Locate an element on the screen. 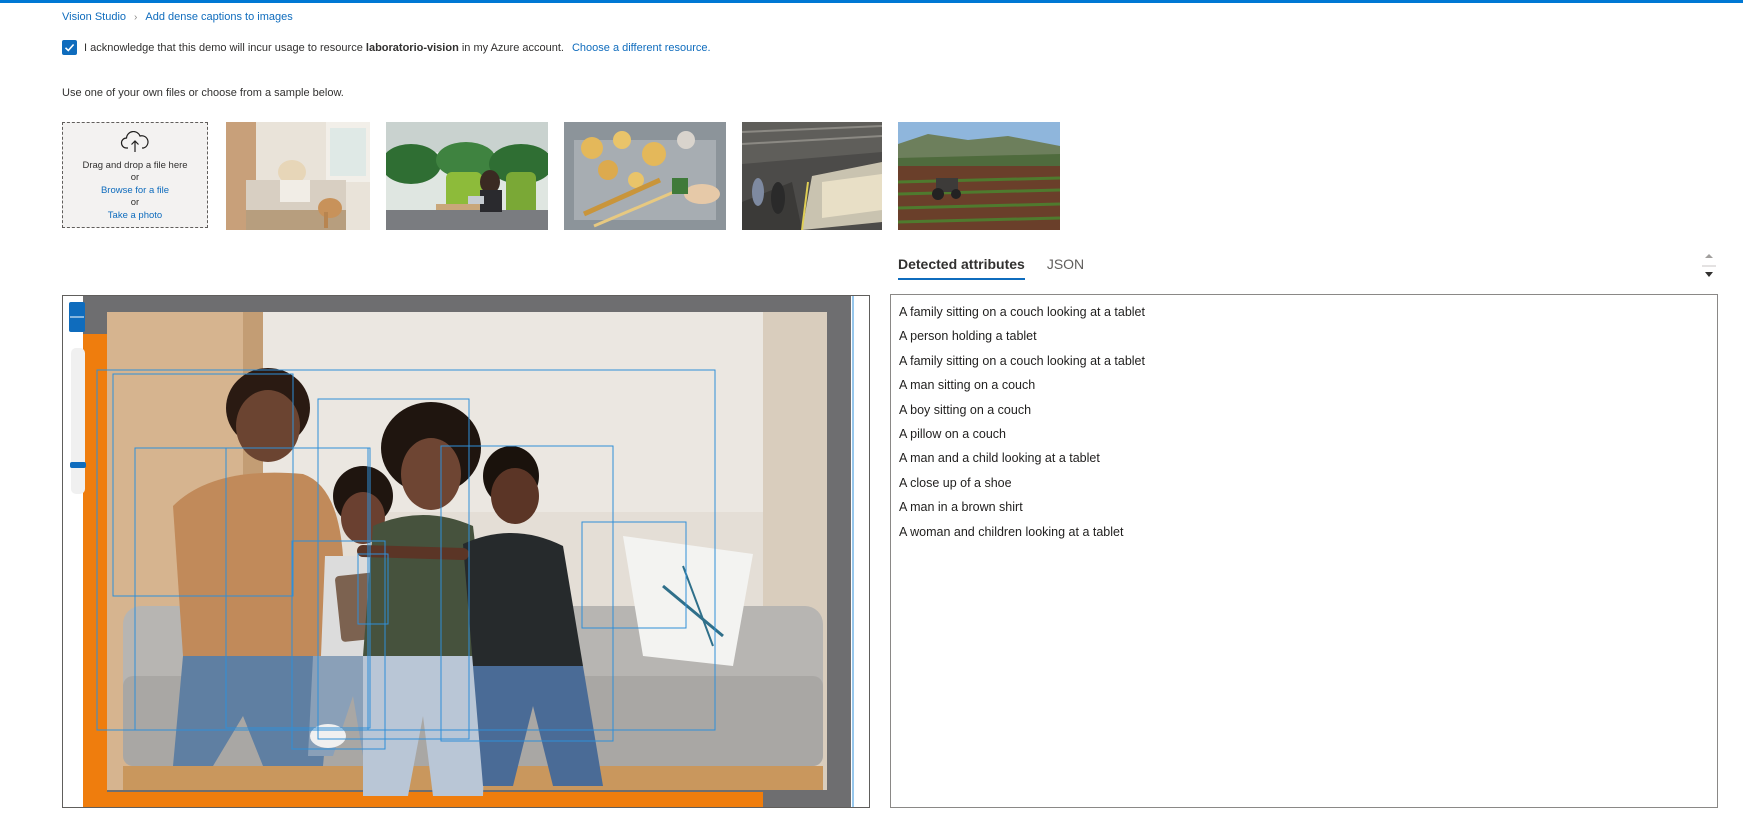  list-item: A boy sitting on a couch is located at coordinates (1304, 410).